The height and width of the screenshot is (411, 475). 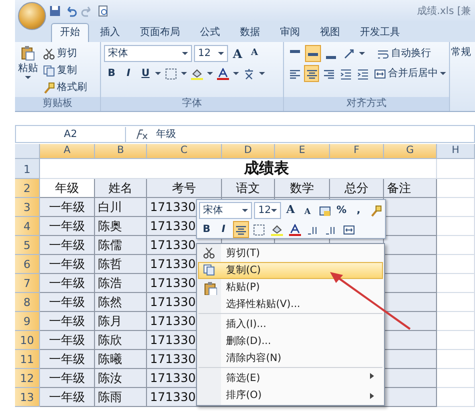 What do you see at coordinates (121, 151) in the screenshot?
I see `column-header: B` at bounding box center [121, 151].